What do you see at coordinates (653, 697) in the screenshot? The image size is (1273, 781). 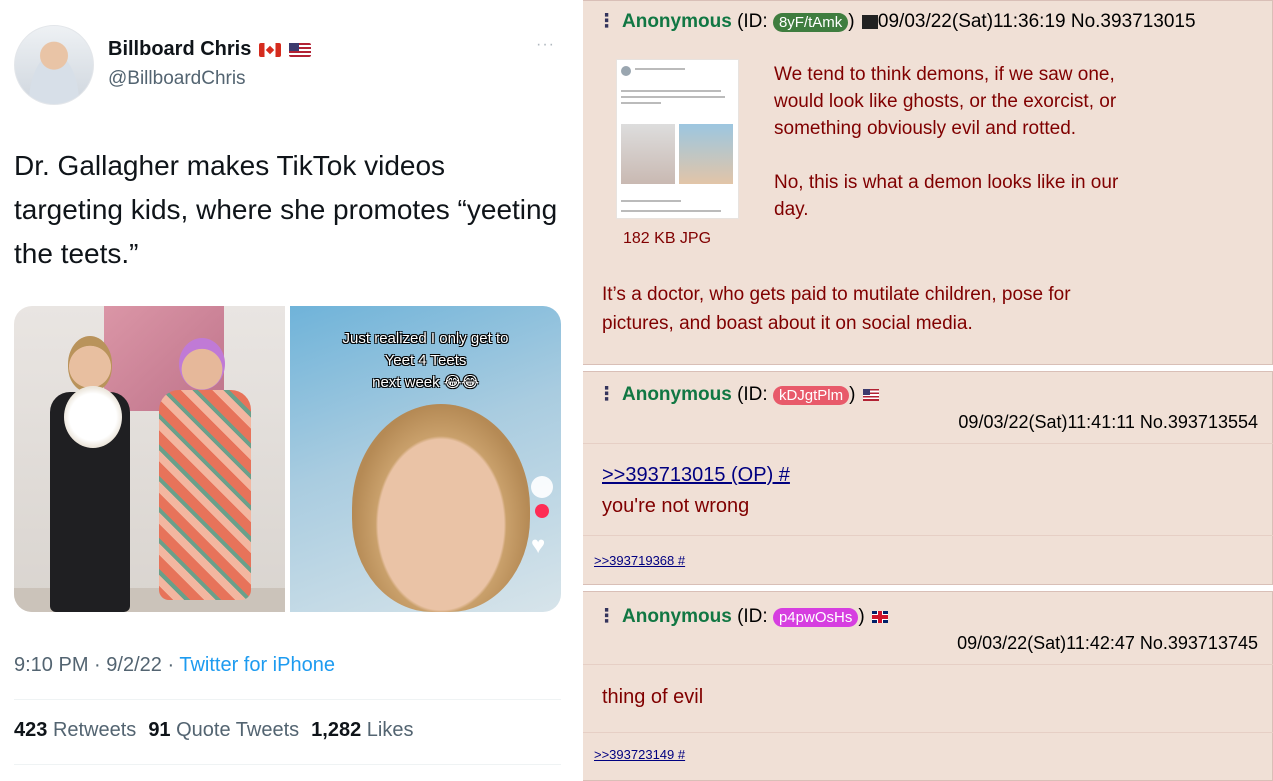 I see `reply-text: thing of evil` at bounding box center [653, 697].